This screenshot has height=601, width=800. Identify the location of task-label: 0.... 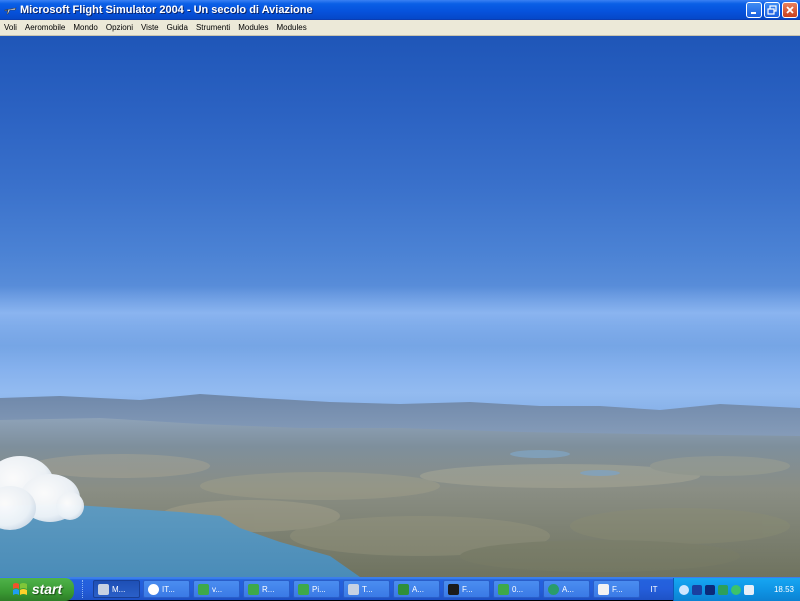
(518, 589).